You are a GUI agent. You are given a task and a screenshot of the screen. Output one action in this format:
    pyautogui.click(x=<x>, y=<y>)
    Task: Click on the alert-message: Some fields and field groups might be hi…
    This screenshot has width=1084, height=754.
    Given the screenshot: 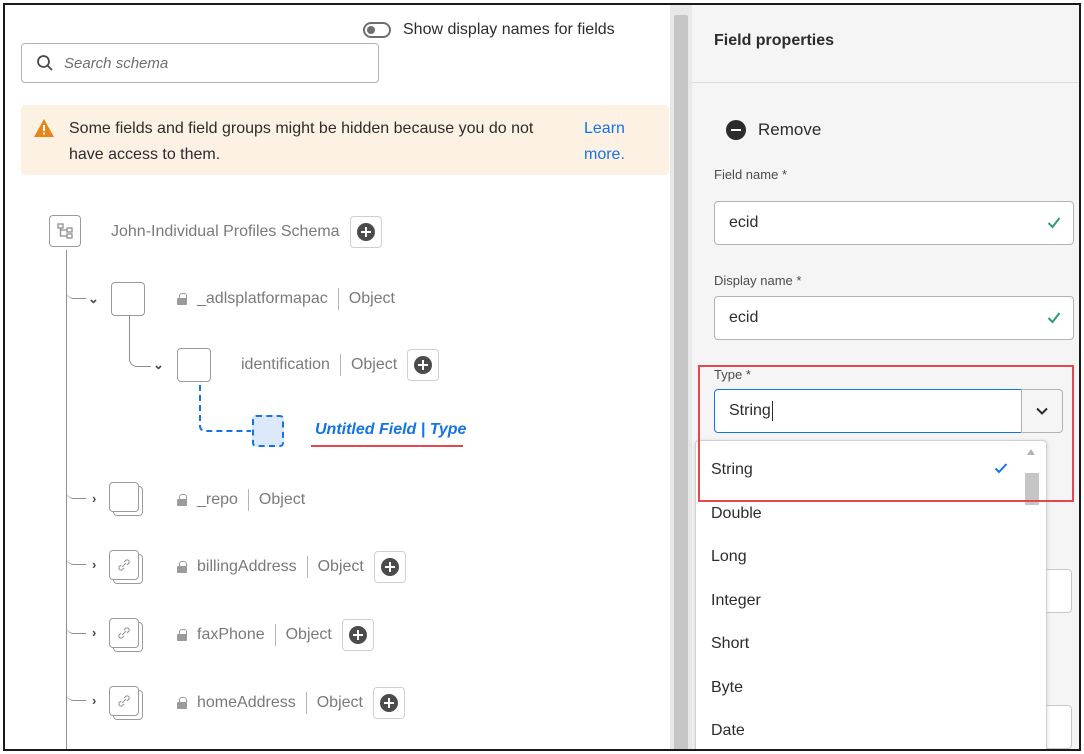 What is the action you would take?
    pyautogui.click(x=301, y=141)
    